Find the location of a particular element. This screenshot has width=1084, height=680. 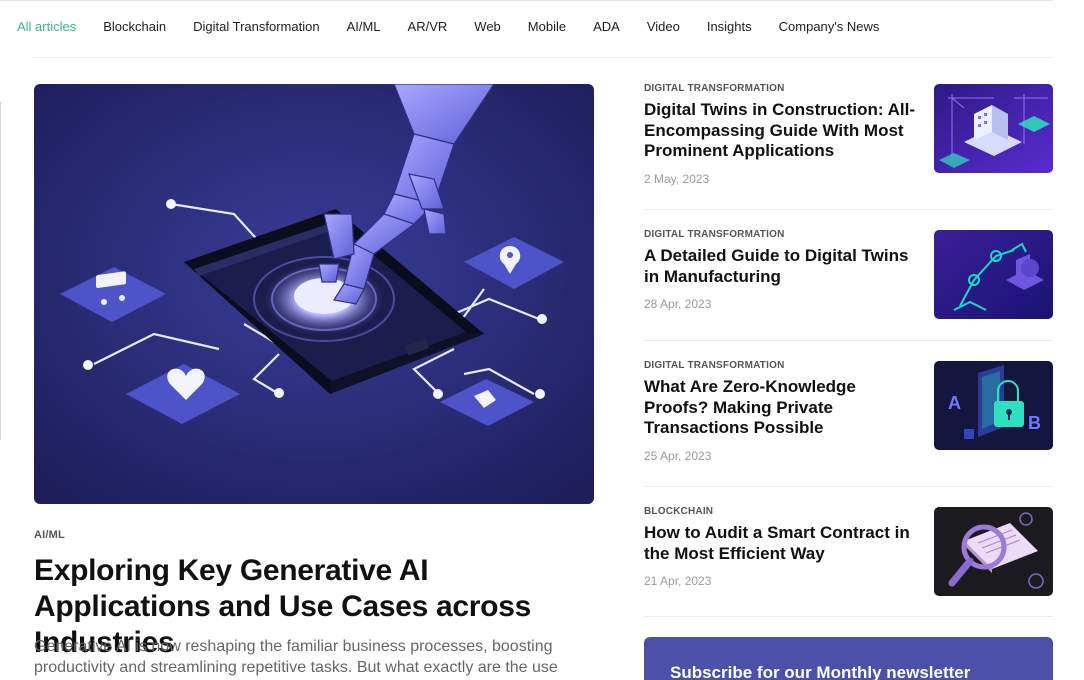

robotic-arm-illustration is located at coordinates (993, 274).